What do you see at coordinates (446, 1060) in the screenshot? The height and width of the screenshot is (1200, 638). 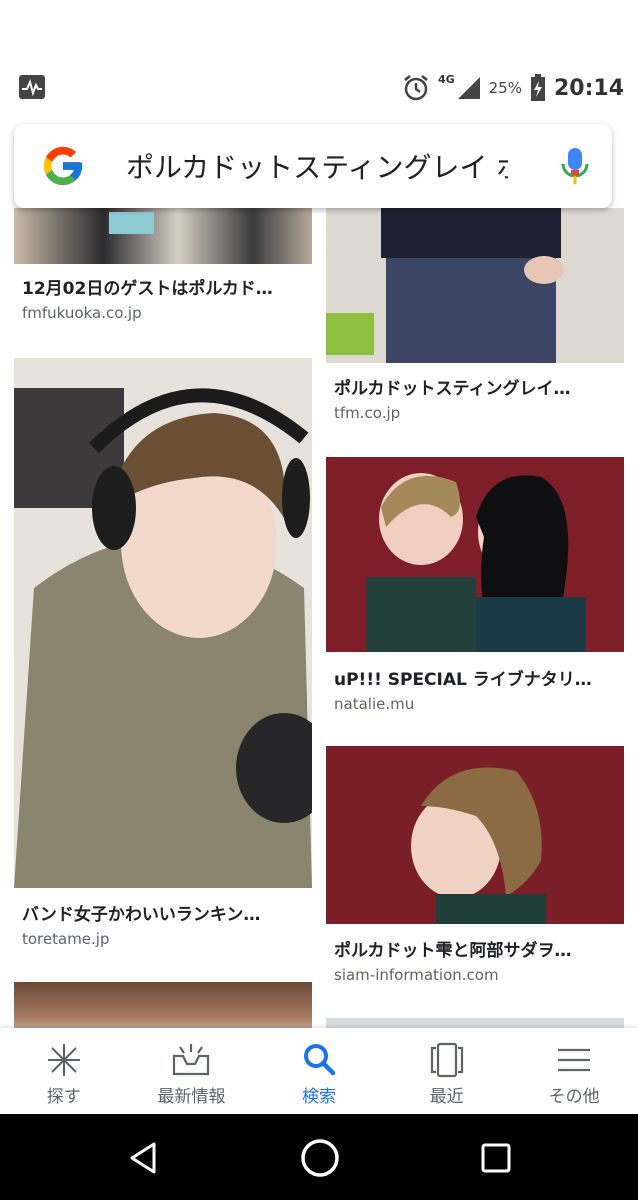 I see `recent-cards-icon` at bounding box center [446, 1060].